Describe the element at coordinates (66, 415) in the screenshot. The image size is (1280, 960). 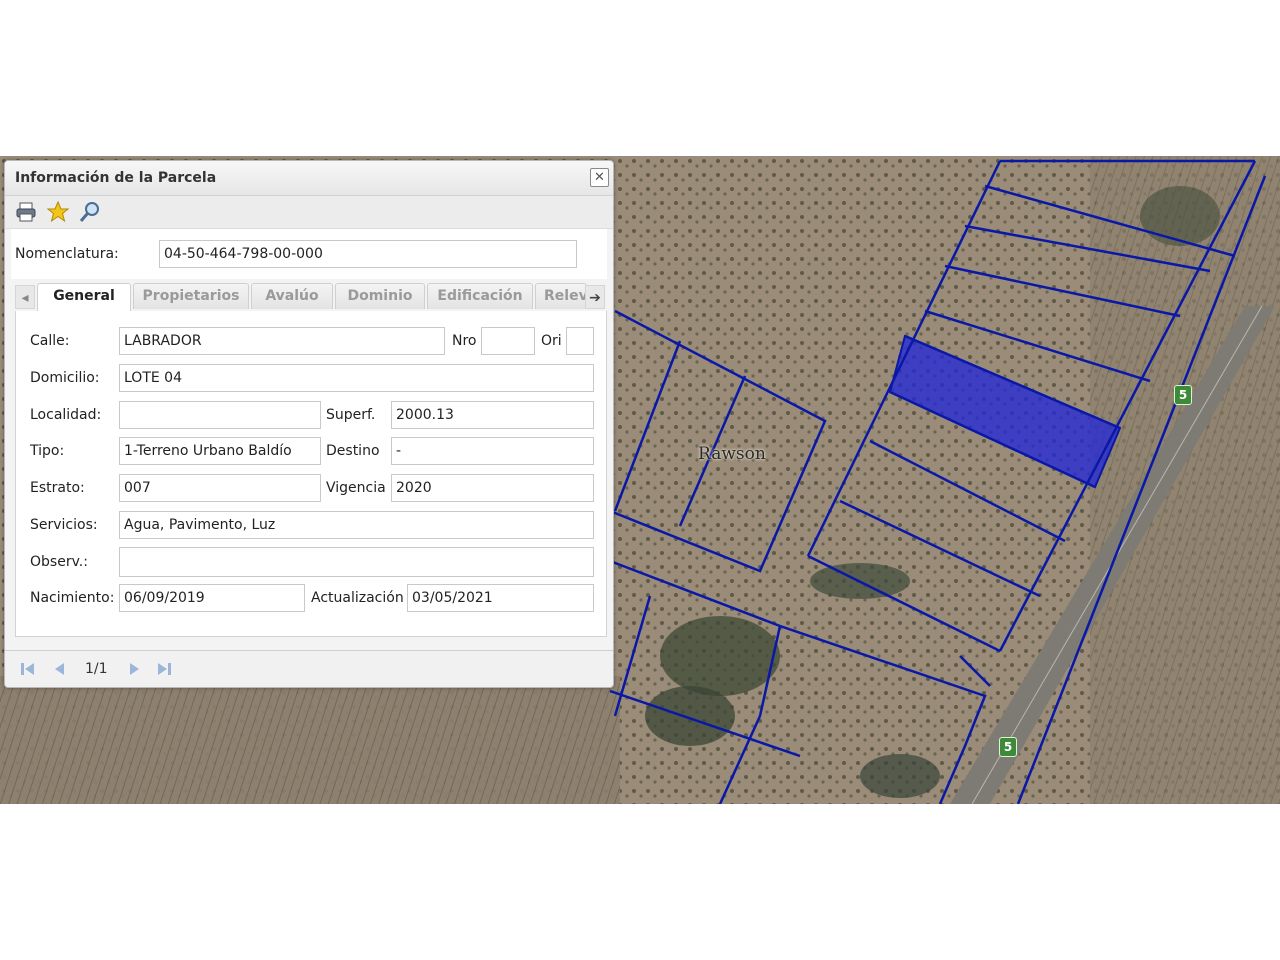
I see `localidad-label: Localidad:` at that location.